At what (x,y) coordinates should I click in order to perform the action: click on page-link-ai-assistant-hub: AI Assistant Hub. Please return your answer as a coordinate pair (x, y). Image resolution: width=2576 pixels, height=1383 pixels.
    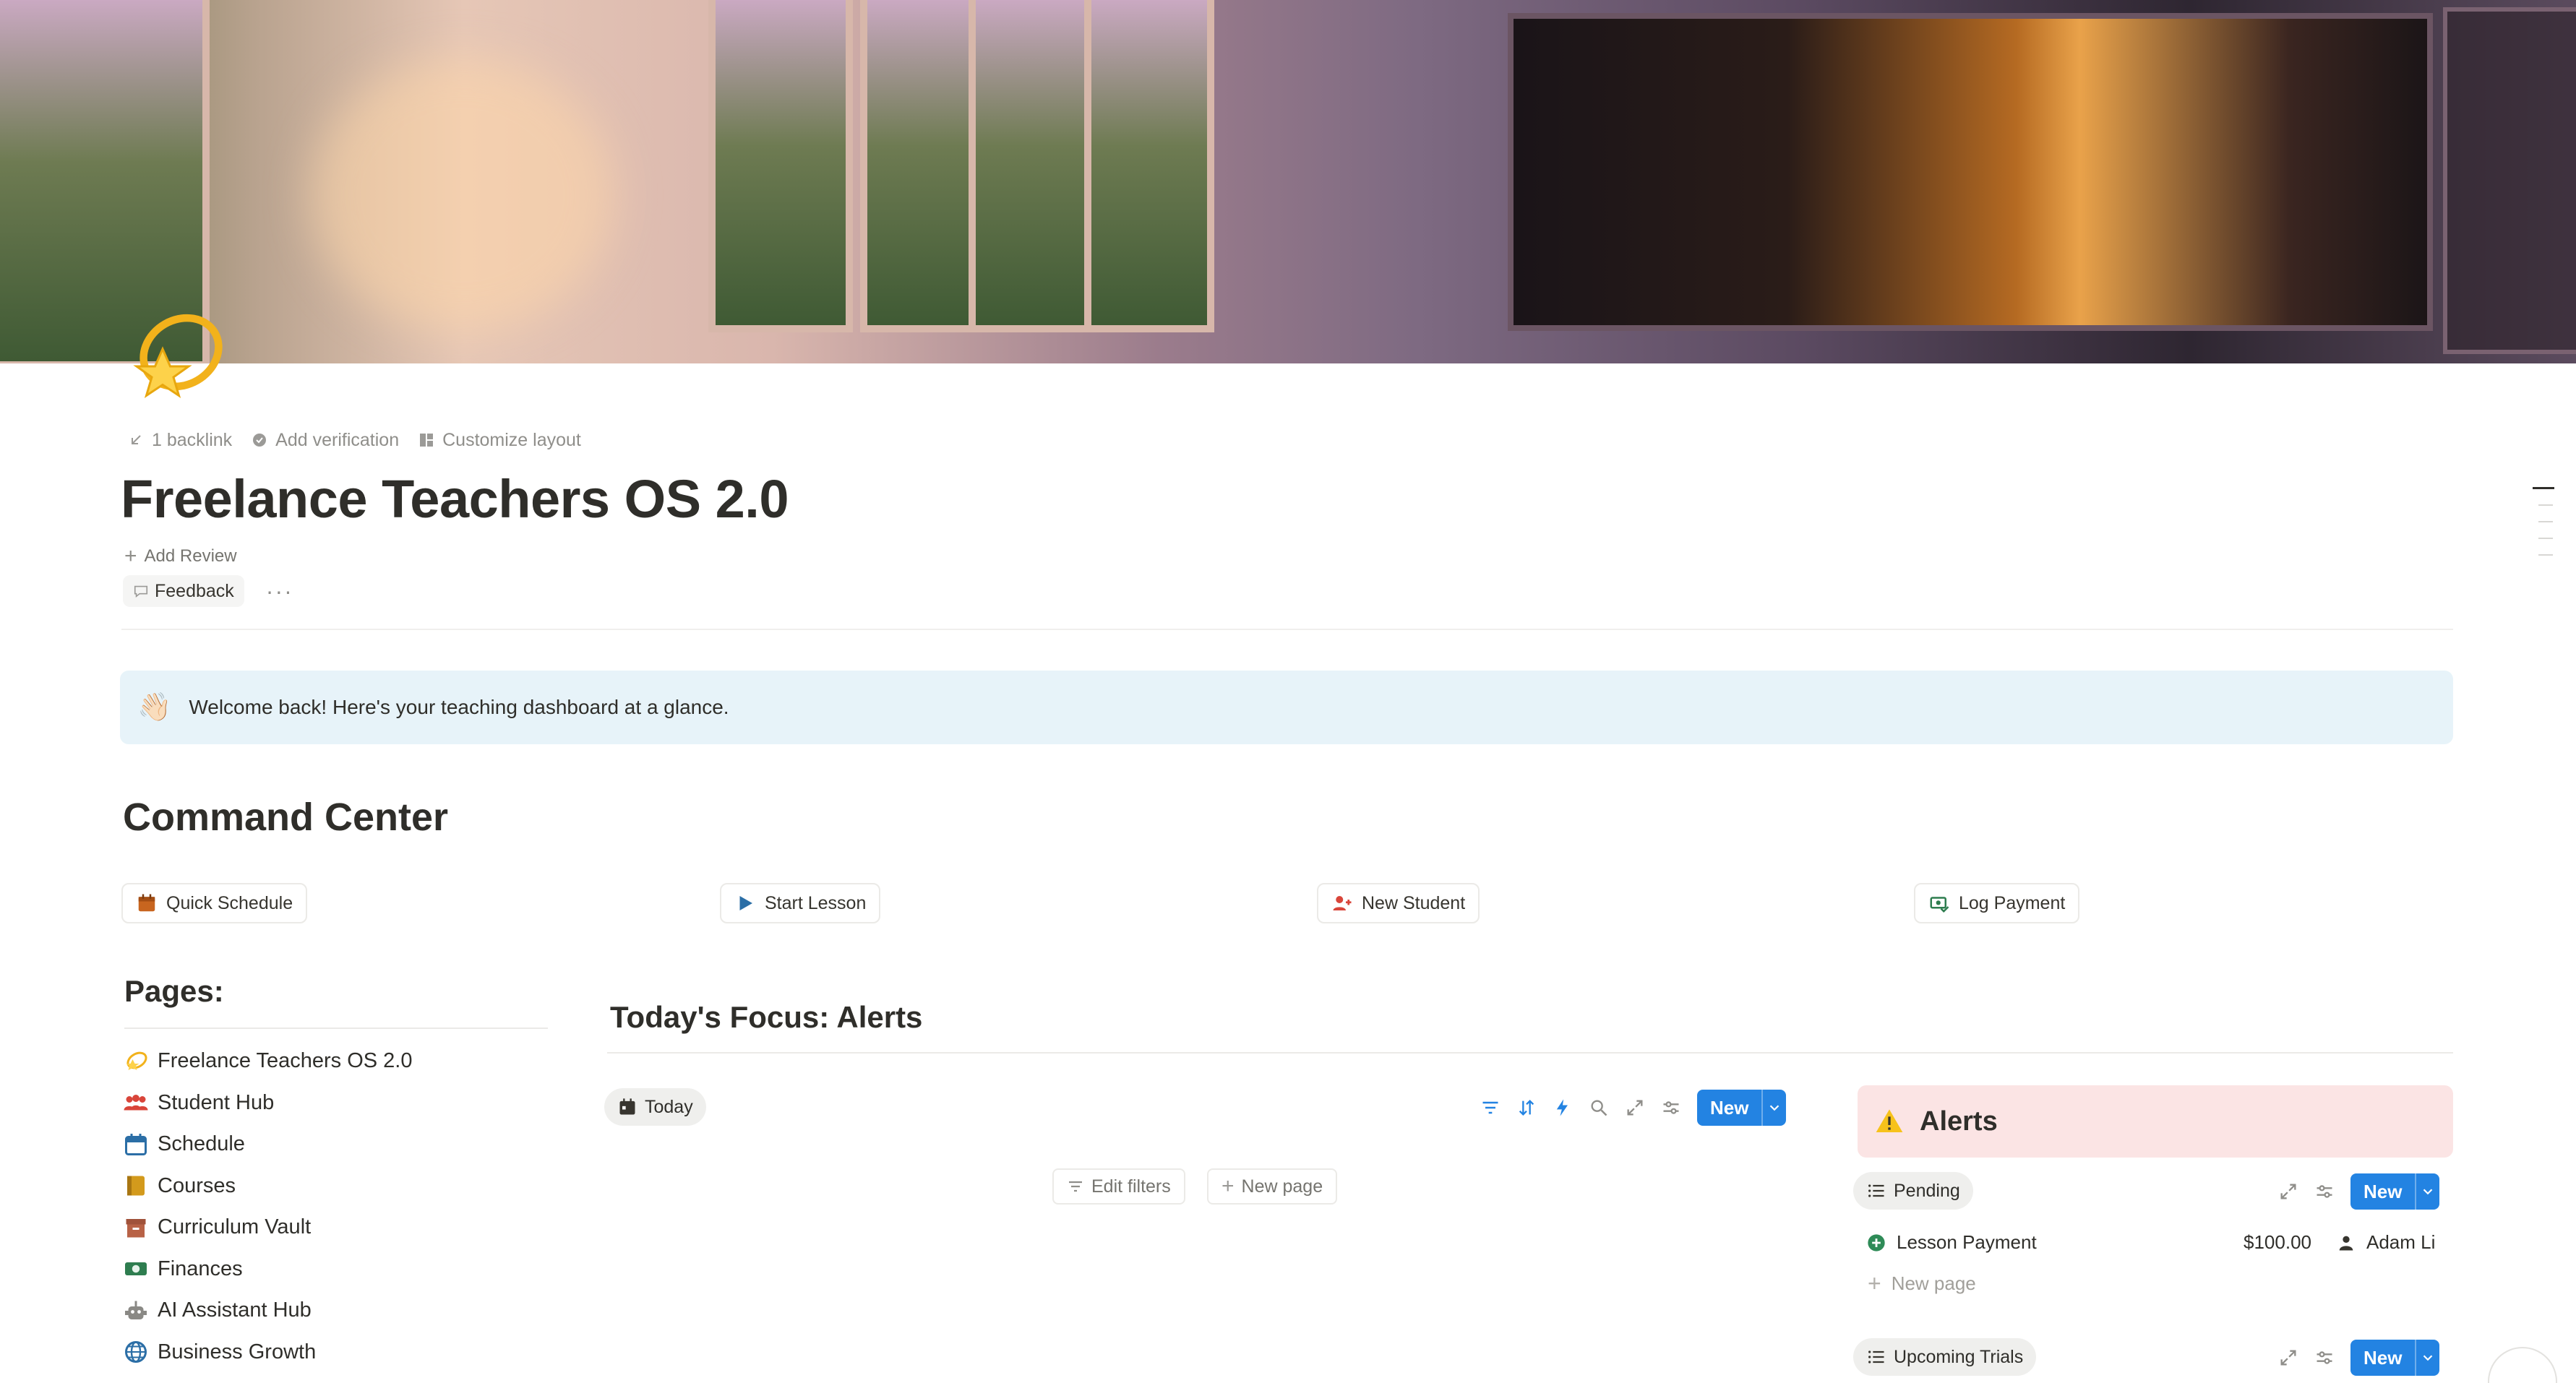
    Looking at the image, I should click on (336, 1311).